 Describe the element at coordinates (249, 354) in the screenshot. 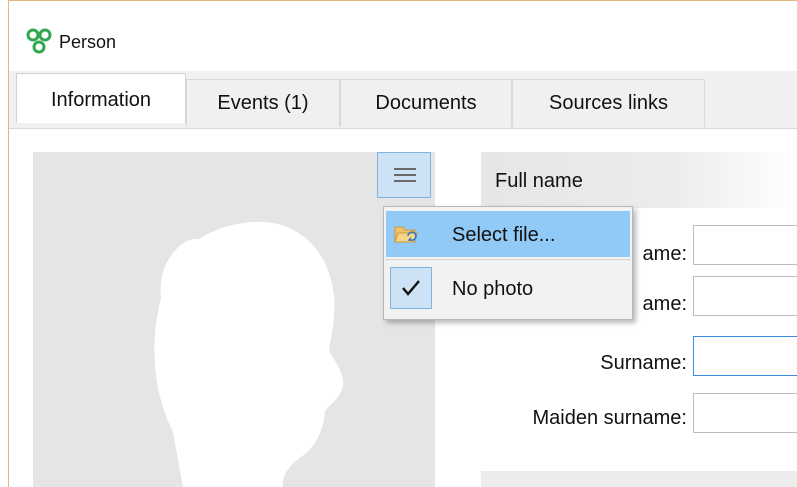

I see `female-silhouette-icon` at that location.